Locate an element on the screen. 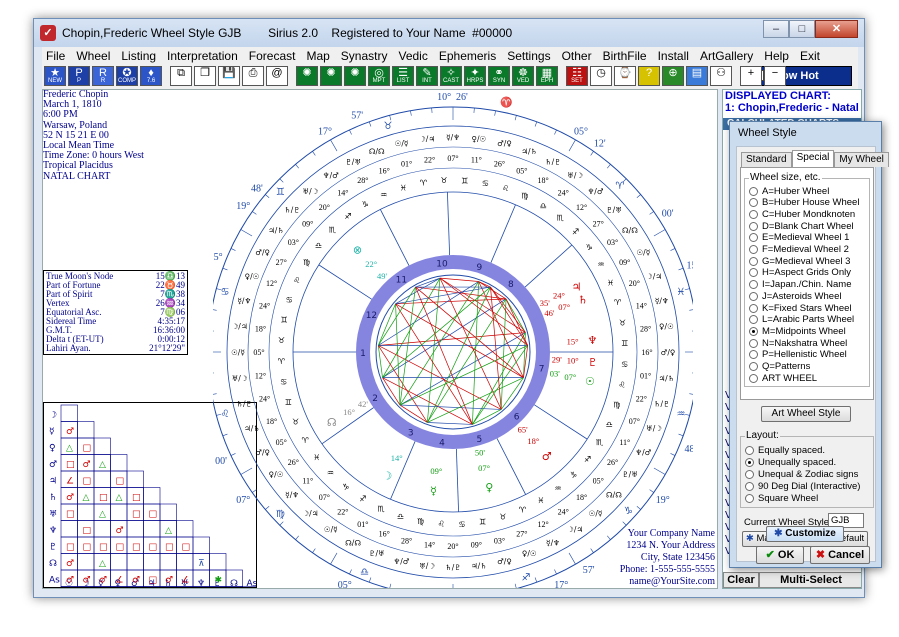  menu-other: Other is located at coordinates (577, 56).